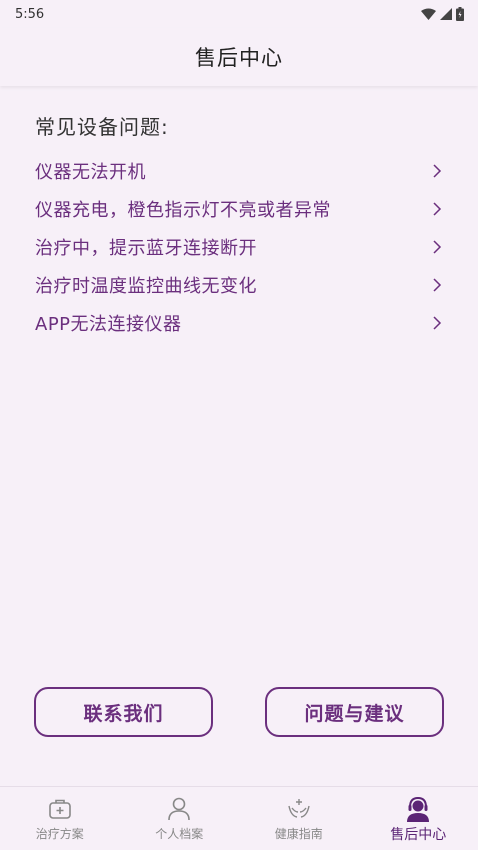  I want to click on faq-item-no-power: 仪器无法开机, so click(239, 171).